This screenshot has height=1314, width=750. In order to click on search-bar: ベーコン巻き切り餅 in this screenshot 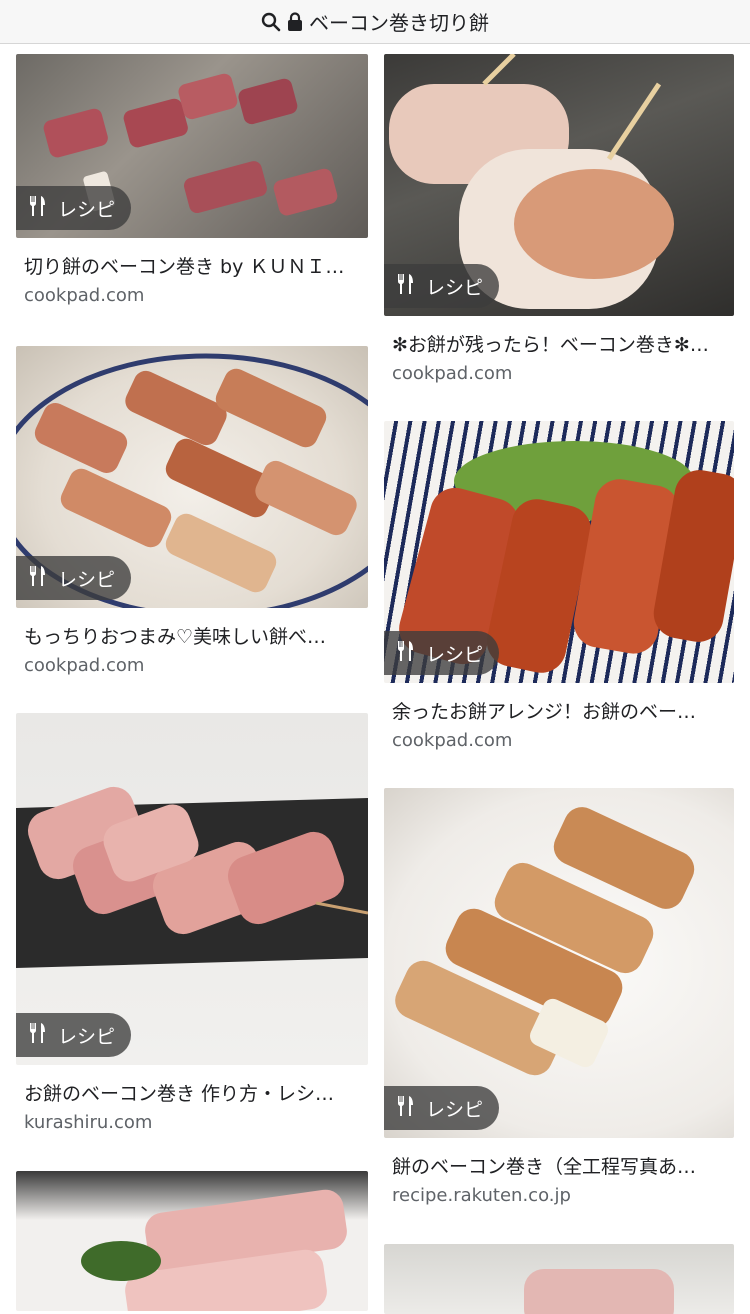, I will do `click(375, 22)`.